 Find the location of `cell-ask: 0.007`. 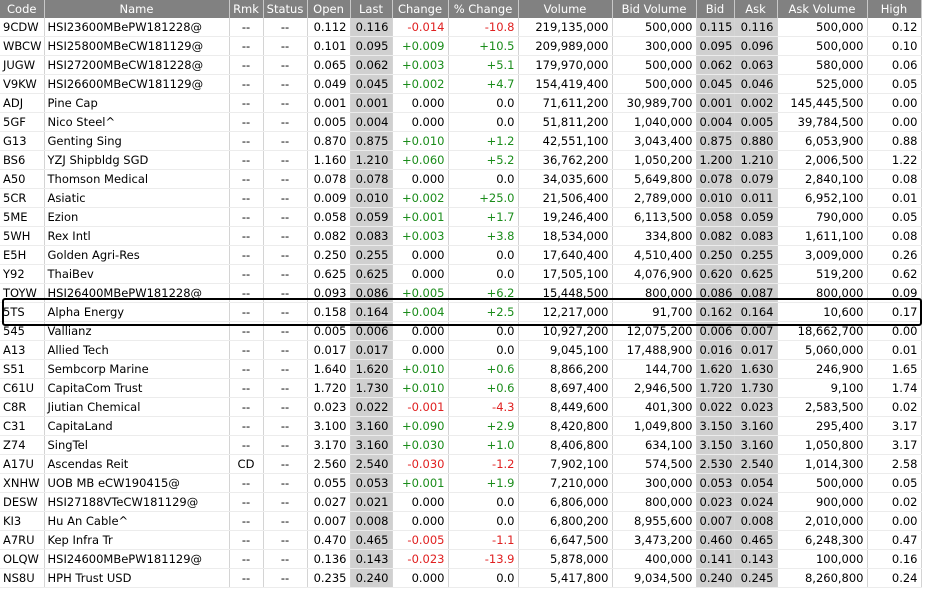

cell-ask: 0.007 is located at coordinates (756, 331).